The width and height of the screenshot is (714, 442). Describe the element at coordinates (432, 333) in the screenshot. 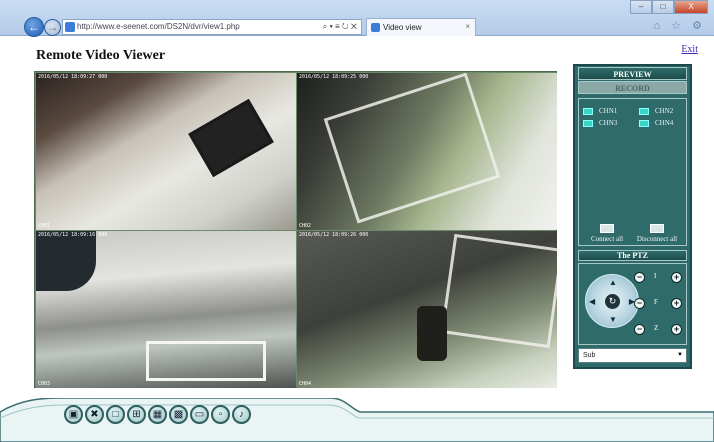

I see `camera-scene-bottle` at that location.